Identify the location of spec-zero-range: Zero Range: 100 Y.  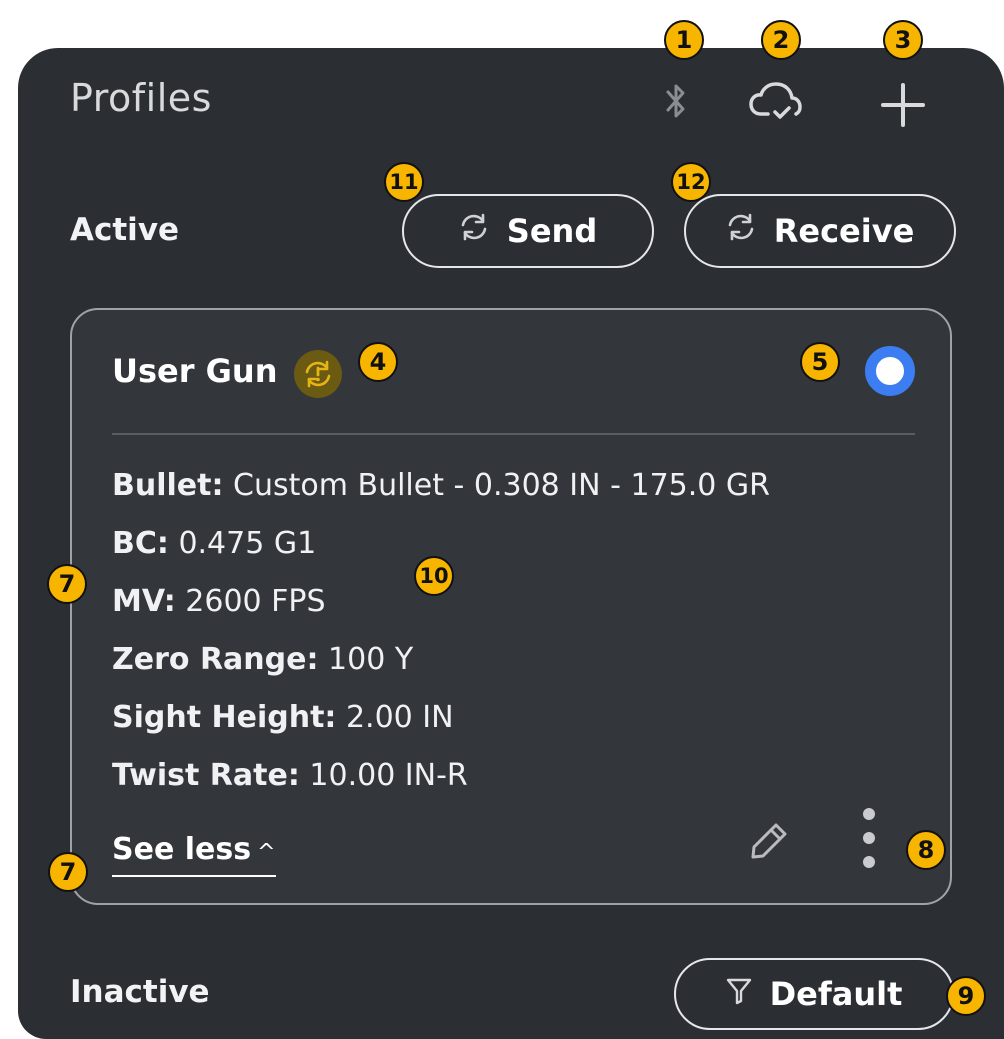
(263, 659).